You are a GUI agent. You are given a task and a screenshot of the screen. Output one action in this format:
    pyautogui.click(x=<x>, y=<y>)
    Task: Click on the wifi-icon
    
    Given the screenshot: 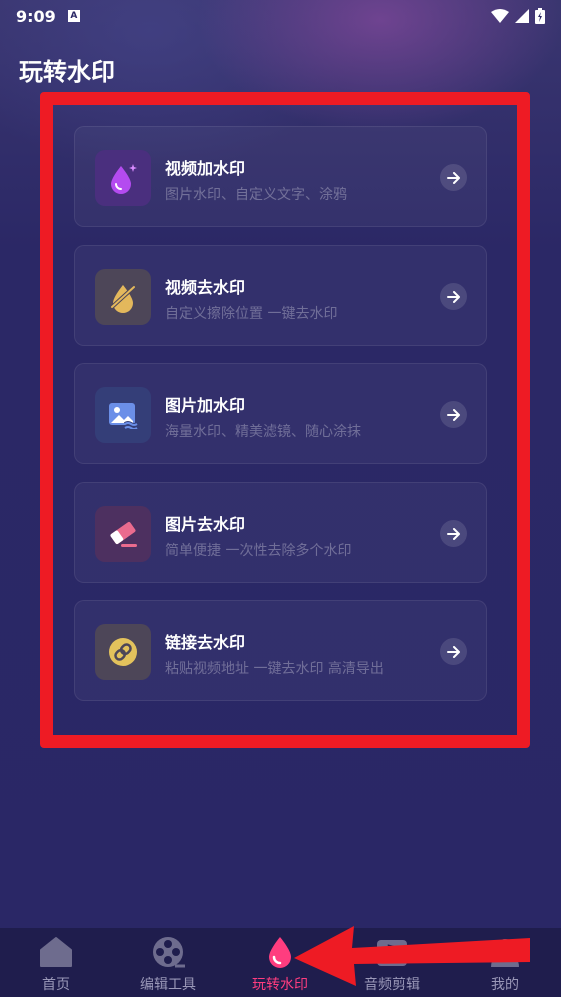 What is the action you would take?
    pyautogui.click(x=500, y=16)
    